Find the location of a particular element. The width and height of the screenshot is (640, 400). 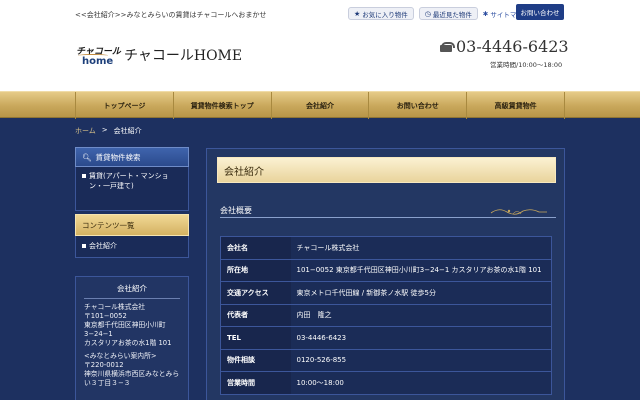

sidebar-item-rental: 賃貸(アパート・マンション・一戸建て) is located at coordinates (132, 181).